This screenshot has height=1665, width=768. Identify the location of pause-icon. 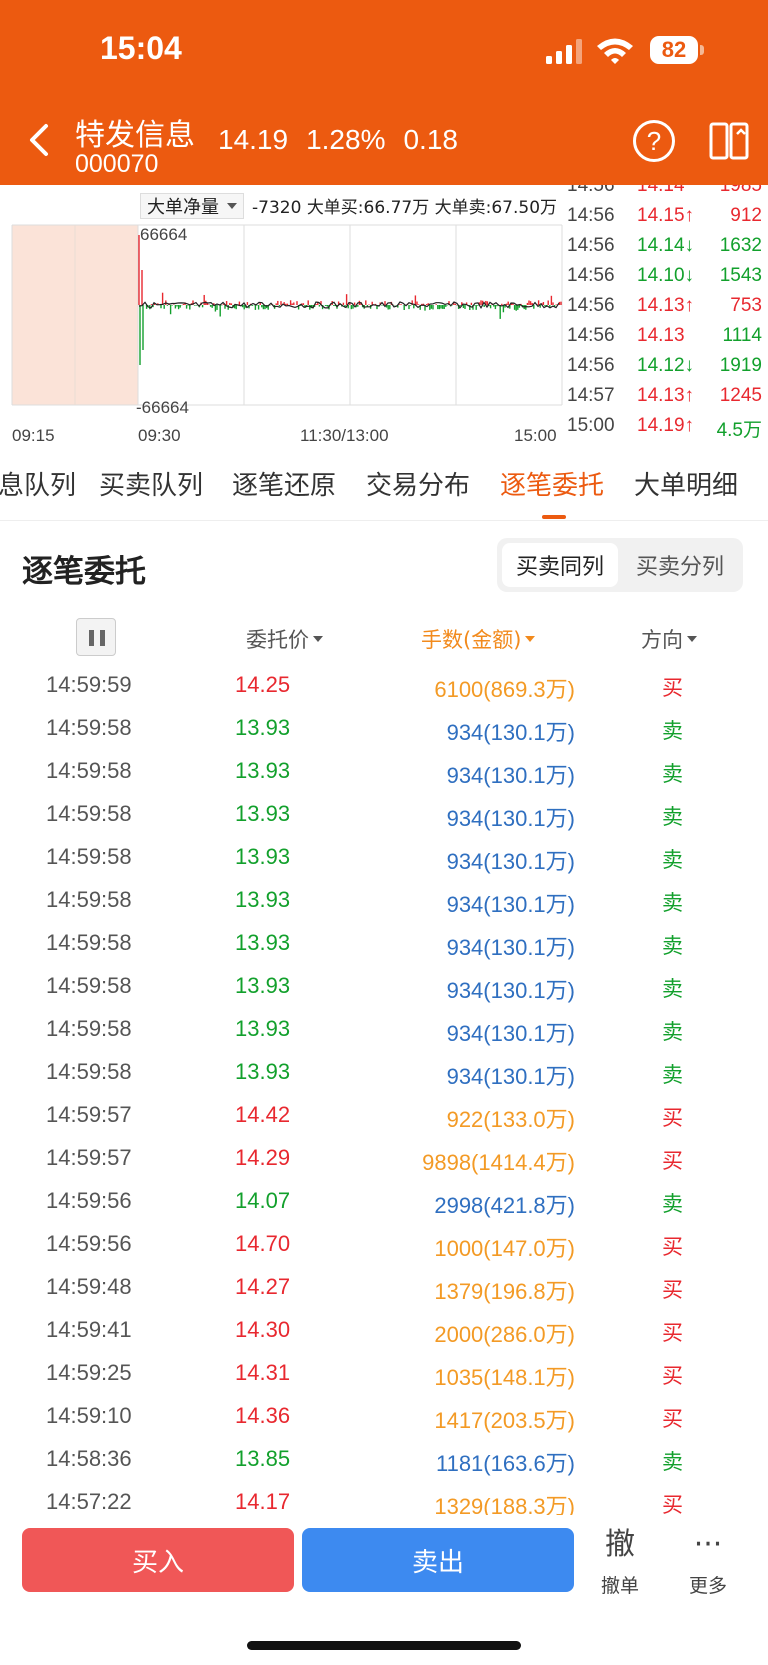
(91, 638).